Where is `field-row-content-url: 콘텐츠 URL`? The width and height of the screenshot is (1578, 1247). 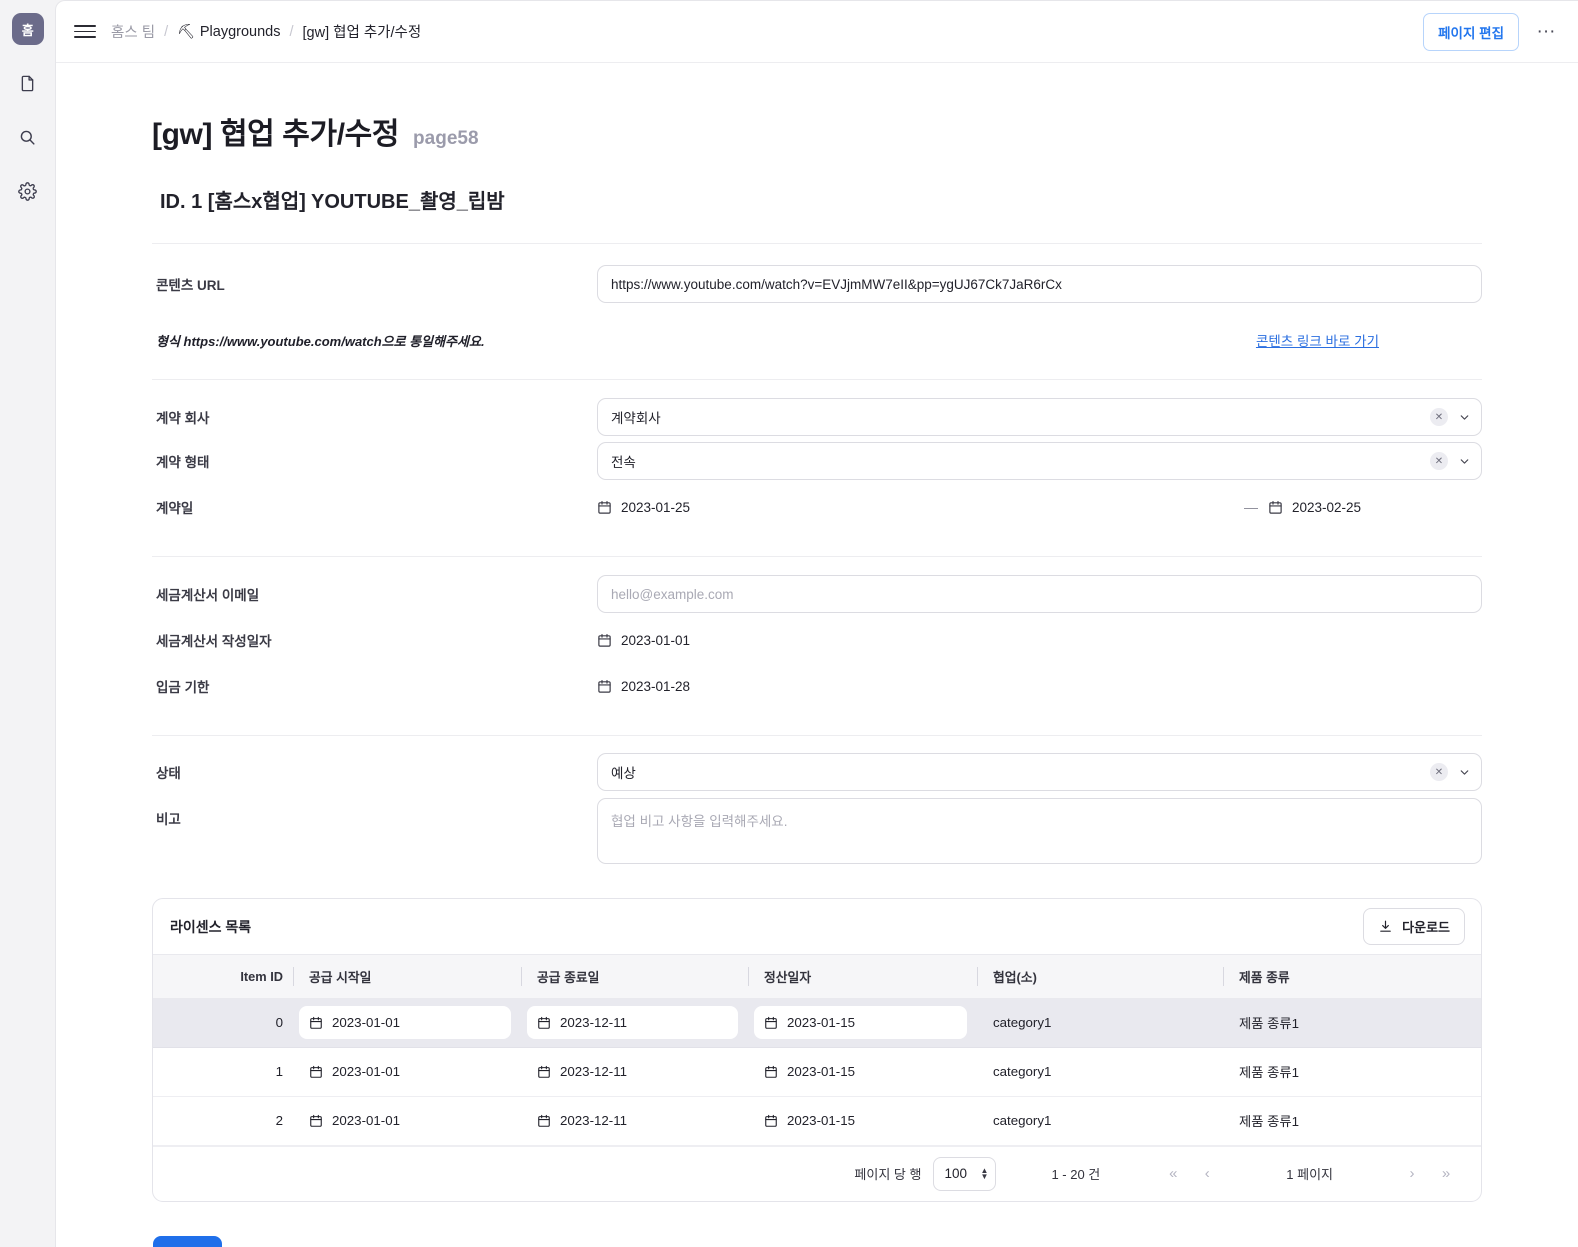
field-row-content-url: 콘텐츠 URL is located at coordinates (817, 284).